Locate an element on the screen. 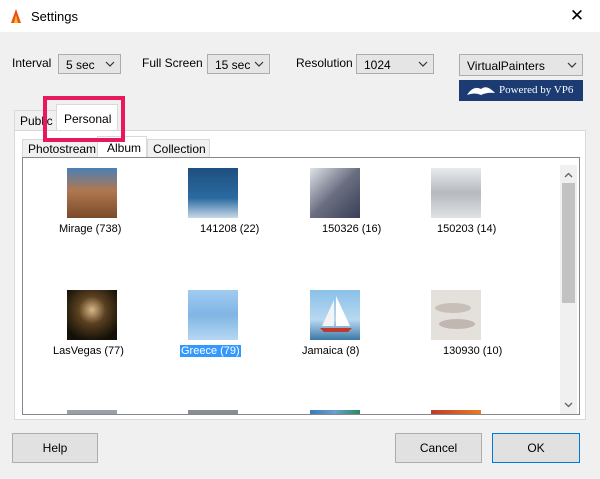  vertical-scrollbar is located at coordinates (568, 289).